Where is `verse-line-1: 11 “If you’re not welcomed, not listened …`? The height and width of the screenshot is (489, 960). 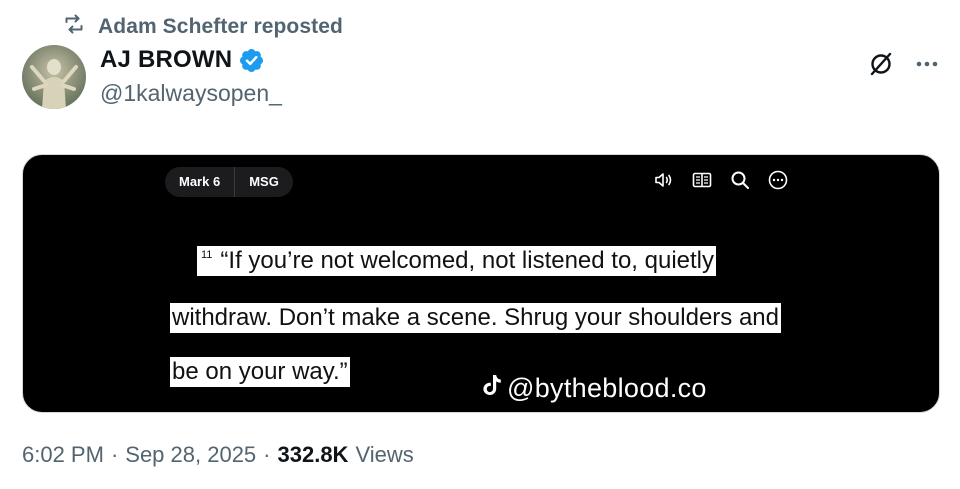
verse-line-1: 11 “If you’re not welcomed, not listened … is located at coordinates (457, 261).